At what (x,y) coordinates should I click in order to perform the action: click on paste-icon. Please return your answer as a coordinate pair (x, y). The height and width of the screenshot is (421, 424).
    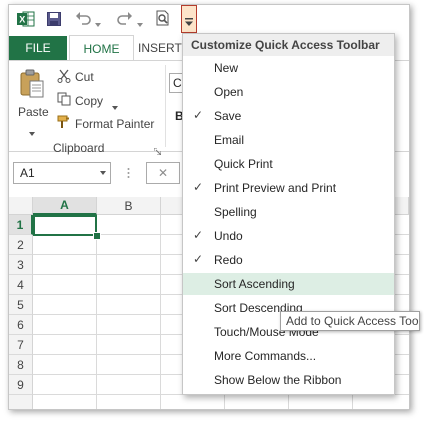
    Looking at the image, I should click on (32, 84).